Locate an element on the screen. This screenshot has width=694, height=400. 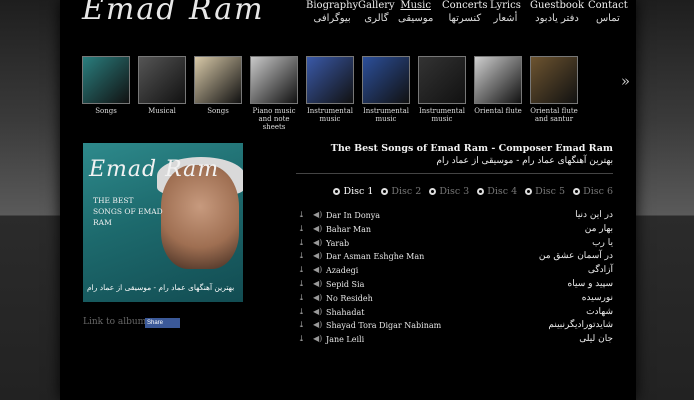
nav-label-en: Contact is located at coordinates (608, 5).